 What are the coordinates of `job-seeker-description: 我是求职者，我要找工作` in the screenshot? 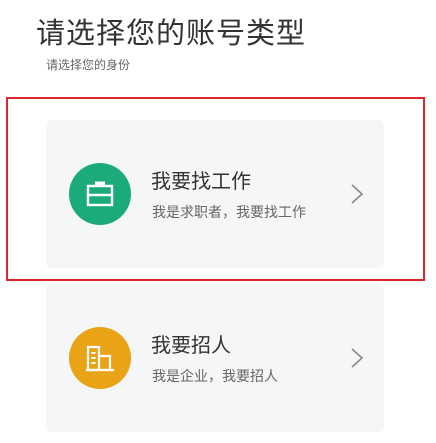 It's located at (229, 213).